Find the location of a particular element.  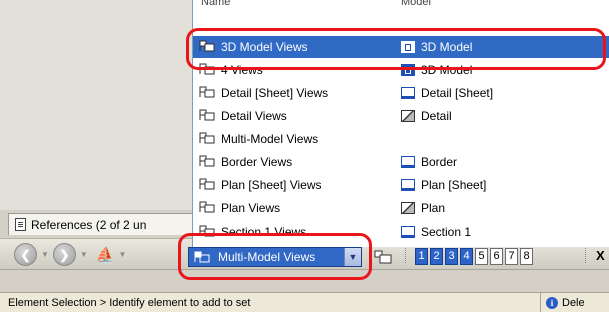

view-5-button: 5 is located at coordinates (481, 256).